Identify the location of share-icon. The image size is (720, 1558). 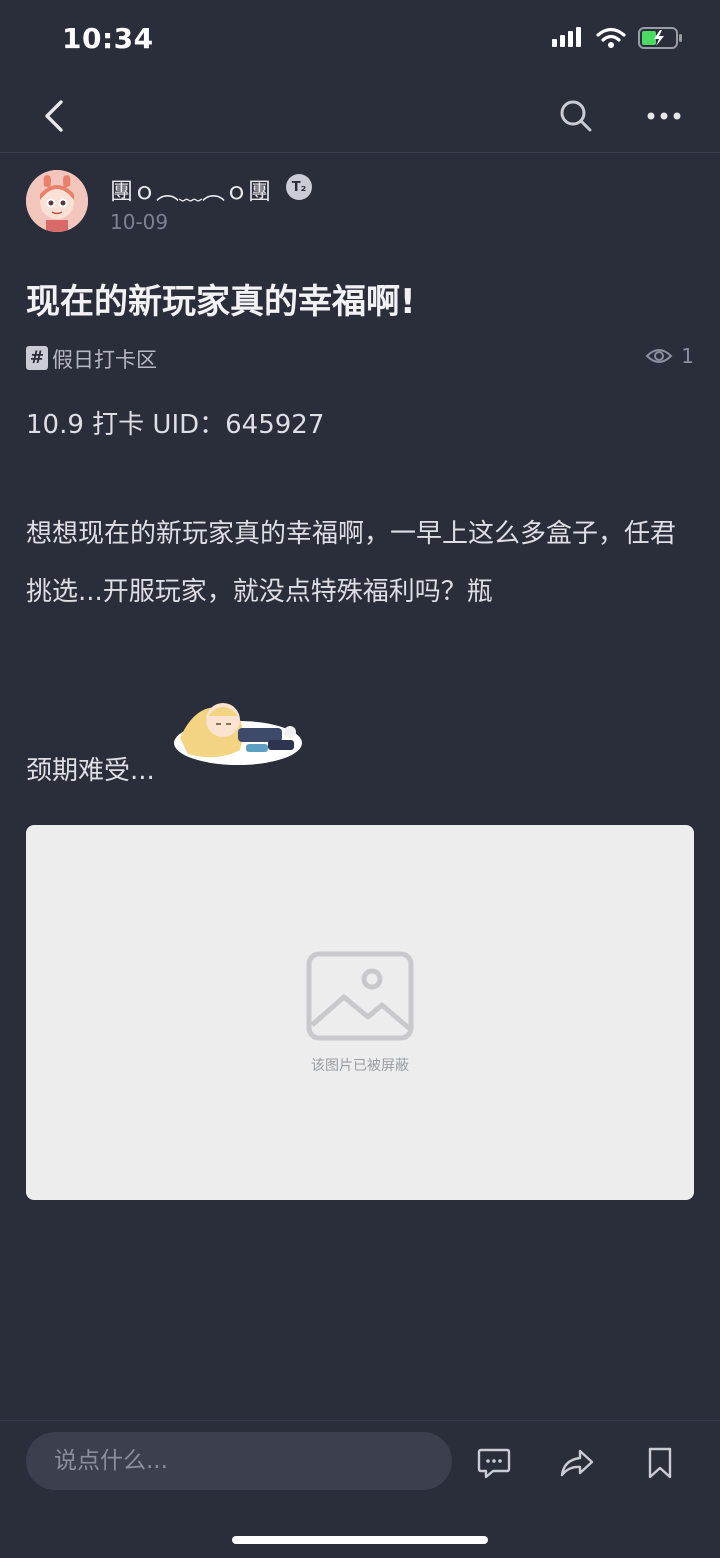
(577, 1463).